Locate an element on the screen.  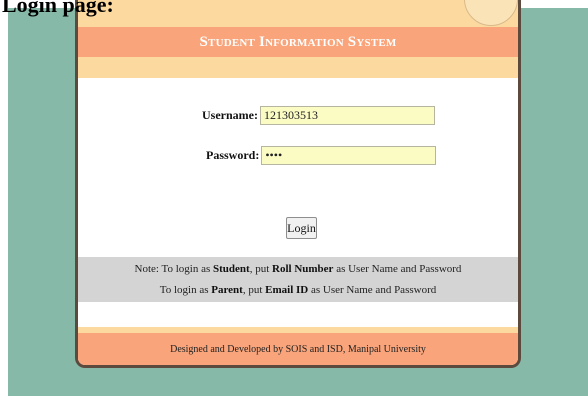
username-input is located at coordinates (347, 115).